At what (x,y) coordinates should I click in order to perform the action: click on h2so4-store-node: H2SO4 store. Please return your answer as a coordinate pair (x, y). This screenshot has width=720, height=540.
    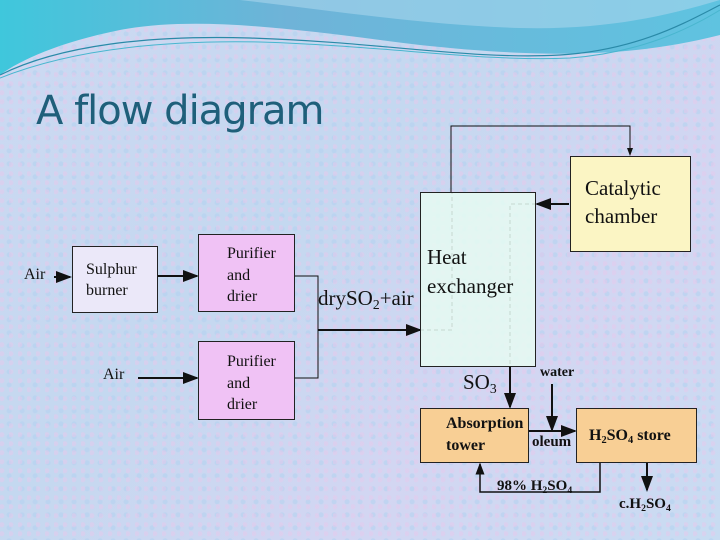
    Looking at the image, I should click on (636, 435).